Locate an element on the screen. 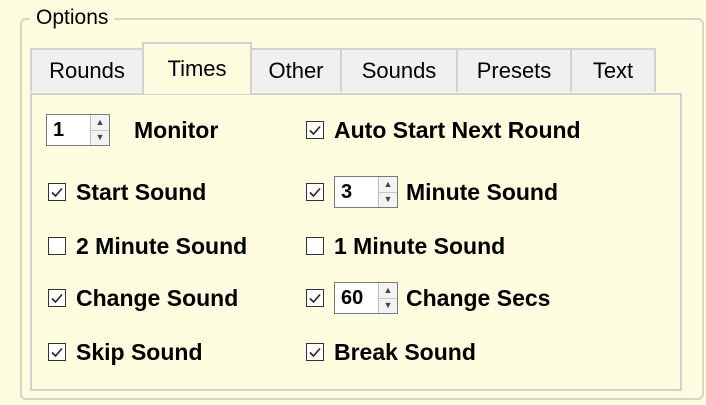  minute-sound-spinner-value: 3 is located at coordinates (356, 192).